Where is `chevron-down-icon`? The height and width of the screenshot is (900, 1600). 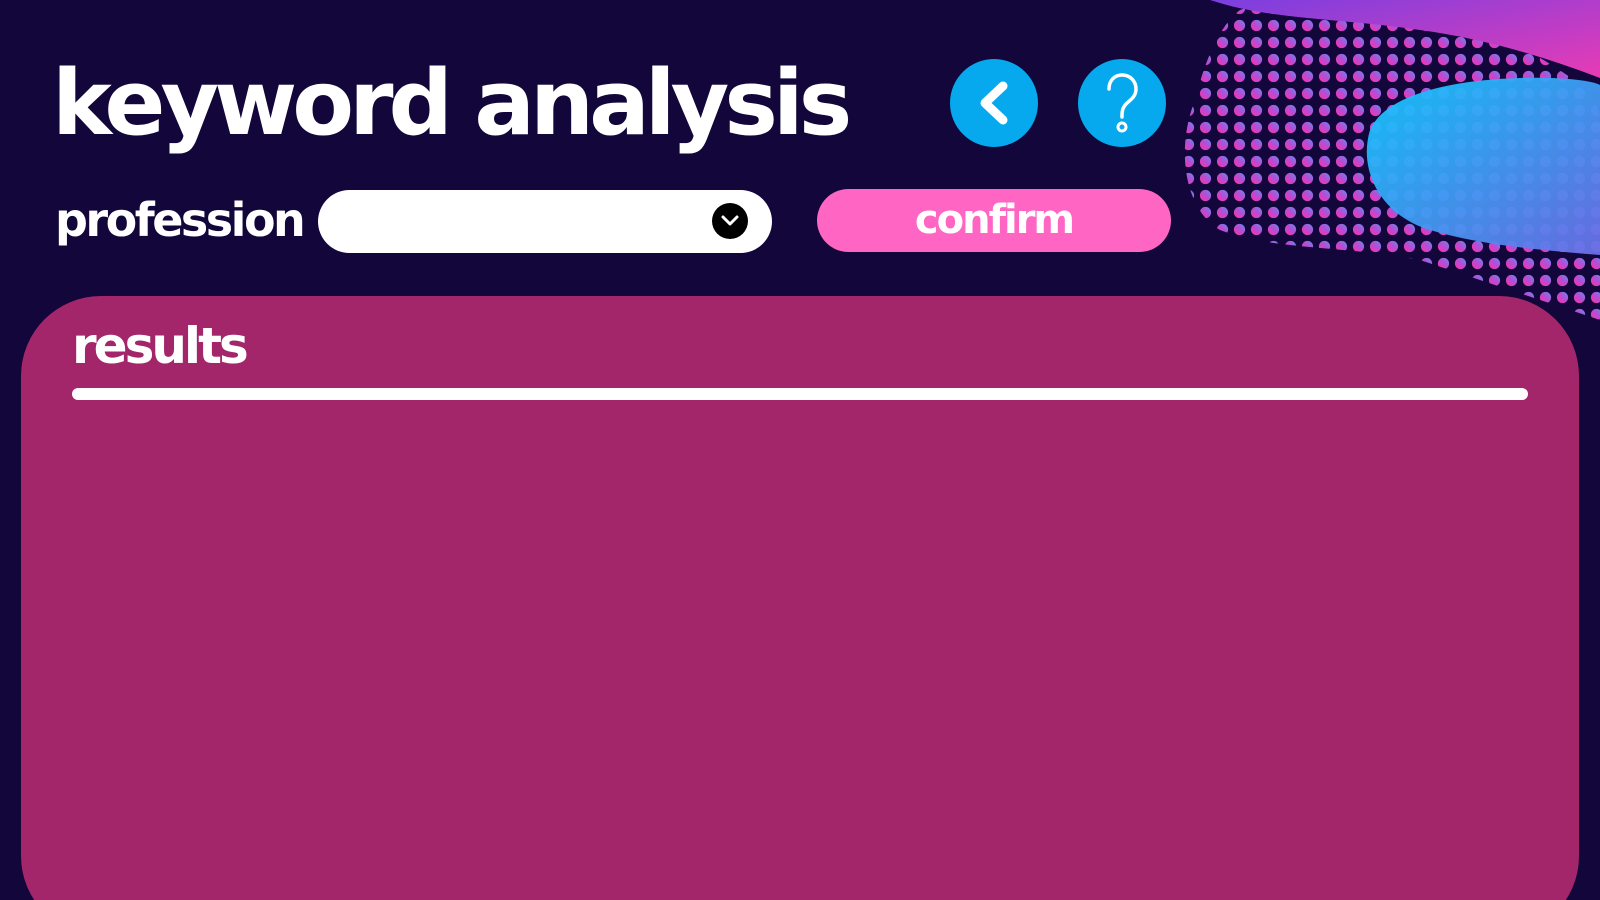 chevron-down-icon is located at coordinates (730, 221).